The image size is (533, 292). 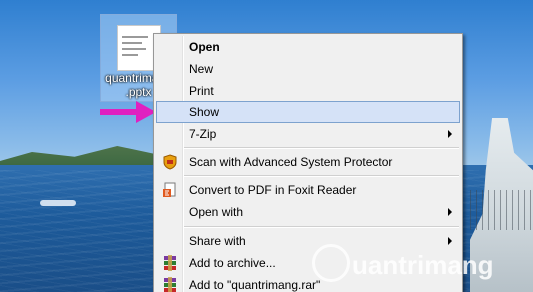 What do you see at coordinates (203, 134) in the screenshot?
I see `menu-item-label: 7-Zip` at bounding box center [203, 134].